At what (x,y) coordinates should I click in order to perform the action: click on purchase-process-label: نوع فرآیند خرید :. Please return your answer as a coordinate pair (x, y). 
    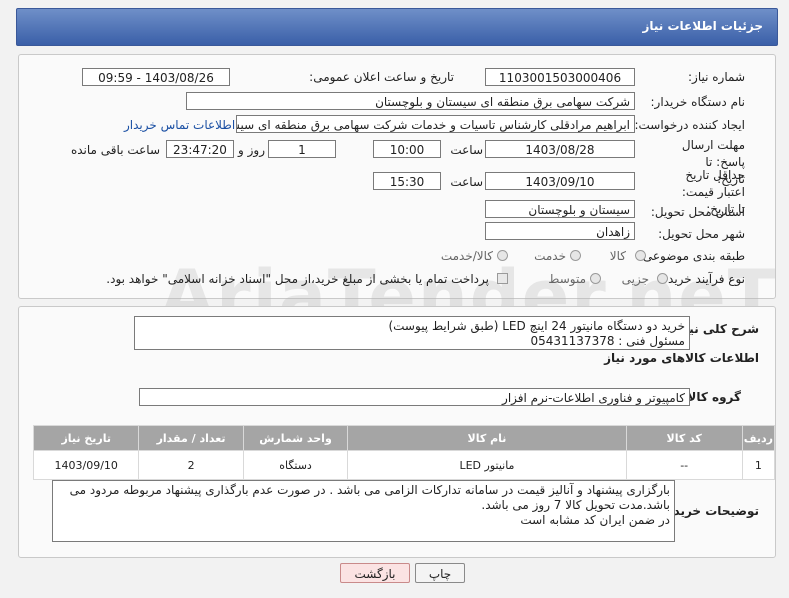
    Looking at the image, I should click on (702, 279).